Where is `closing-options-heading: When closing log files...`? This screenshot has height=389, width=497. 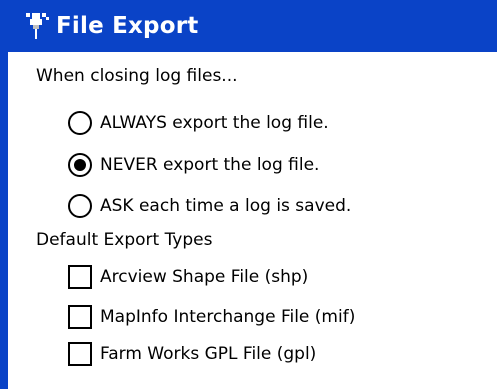
closing-options-heading: When closing log files... is located at coordinates (137, 76).